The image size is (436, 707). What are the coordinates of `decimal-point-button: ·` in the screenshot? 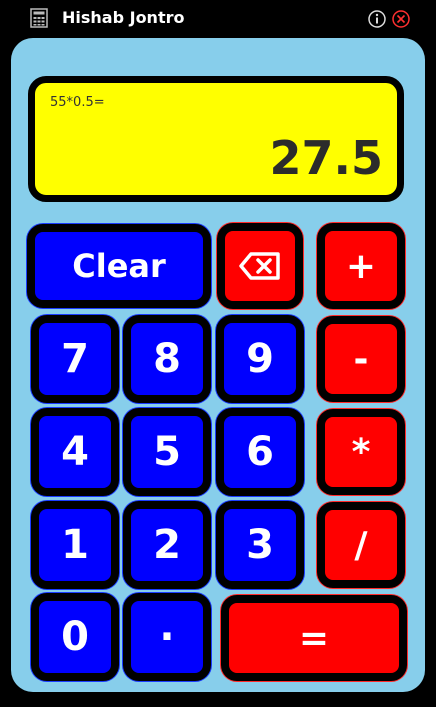 It's located at (167, 637).